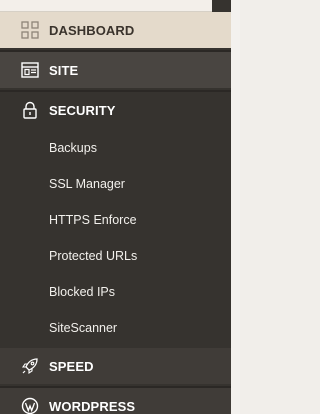 Image resolution: width=320 pixels, height=414 pixels. I want to click on sidebar-item-label: DASHBOARD, so click(92, 30).